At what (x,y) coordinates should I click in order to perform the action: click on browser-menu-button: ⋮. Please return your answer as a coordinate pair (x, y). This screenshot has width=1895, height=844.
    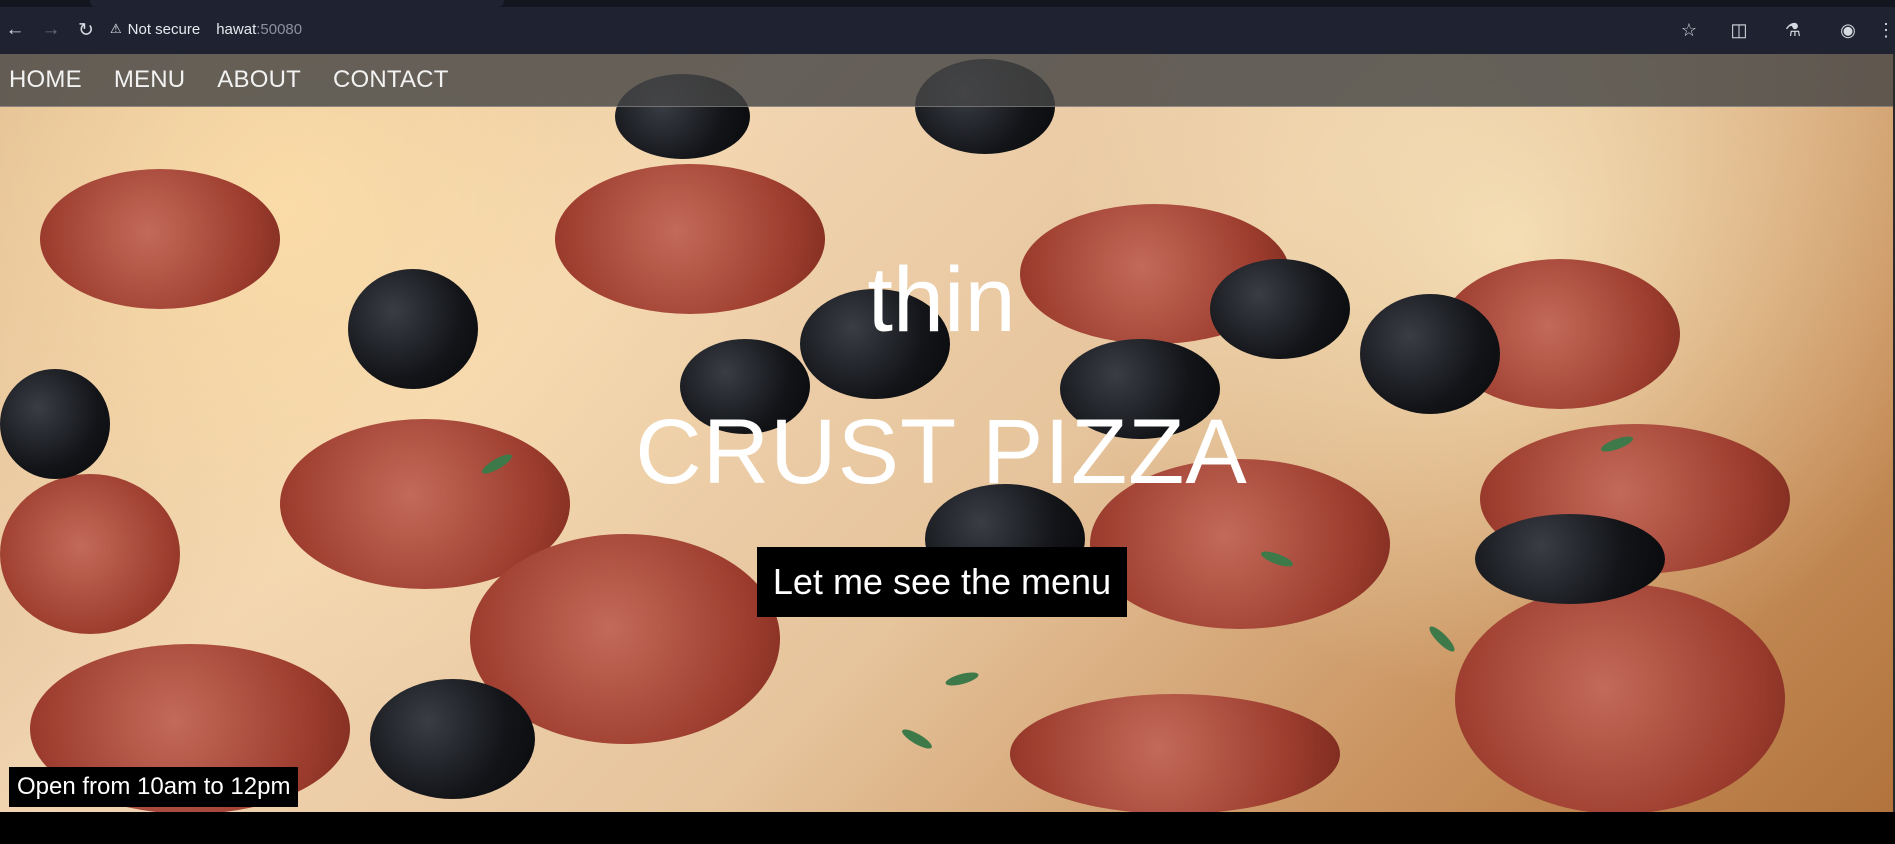
    Looking at the image, I should click on (1884, 30).